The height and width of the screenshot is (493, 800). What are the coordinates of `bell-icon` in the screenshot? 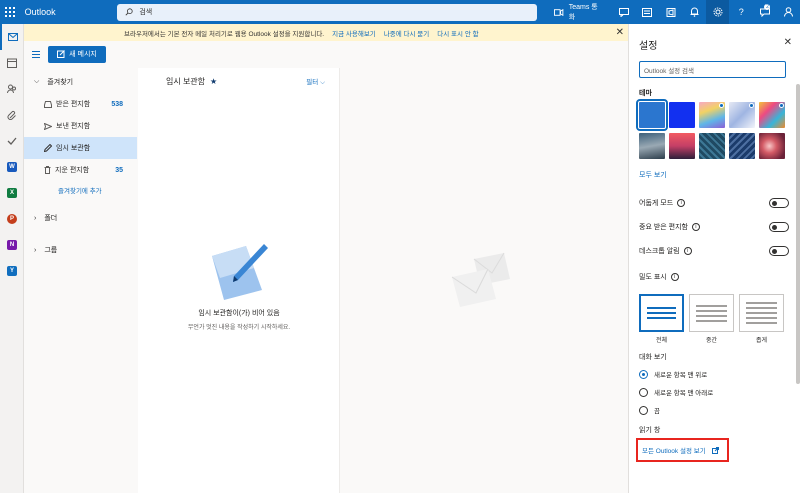 It's located at (694, 12).